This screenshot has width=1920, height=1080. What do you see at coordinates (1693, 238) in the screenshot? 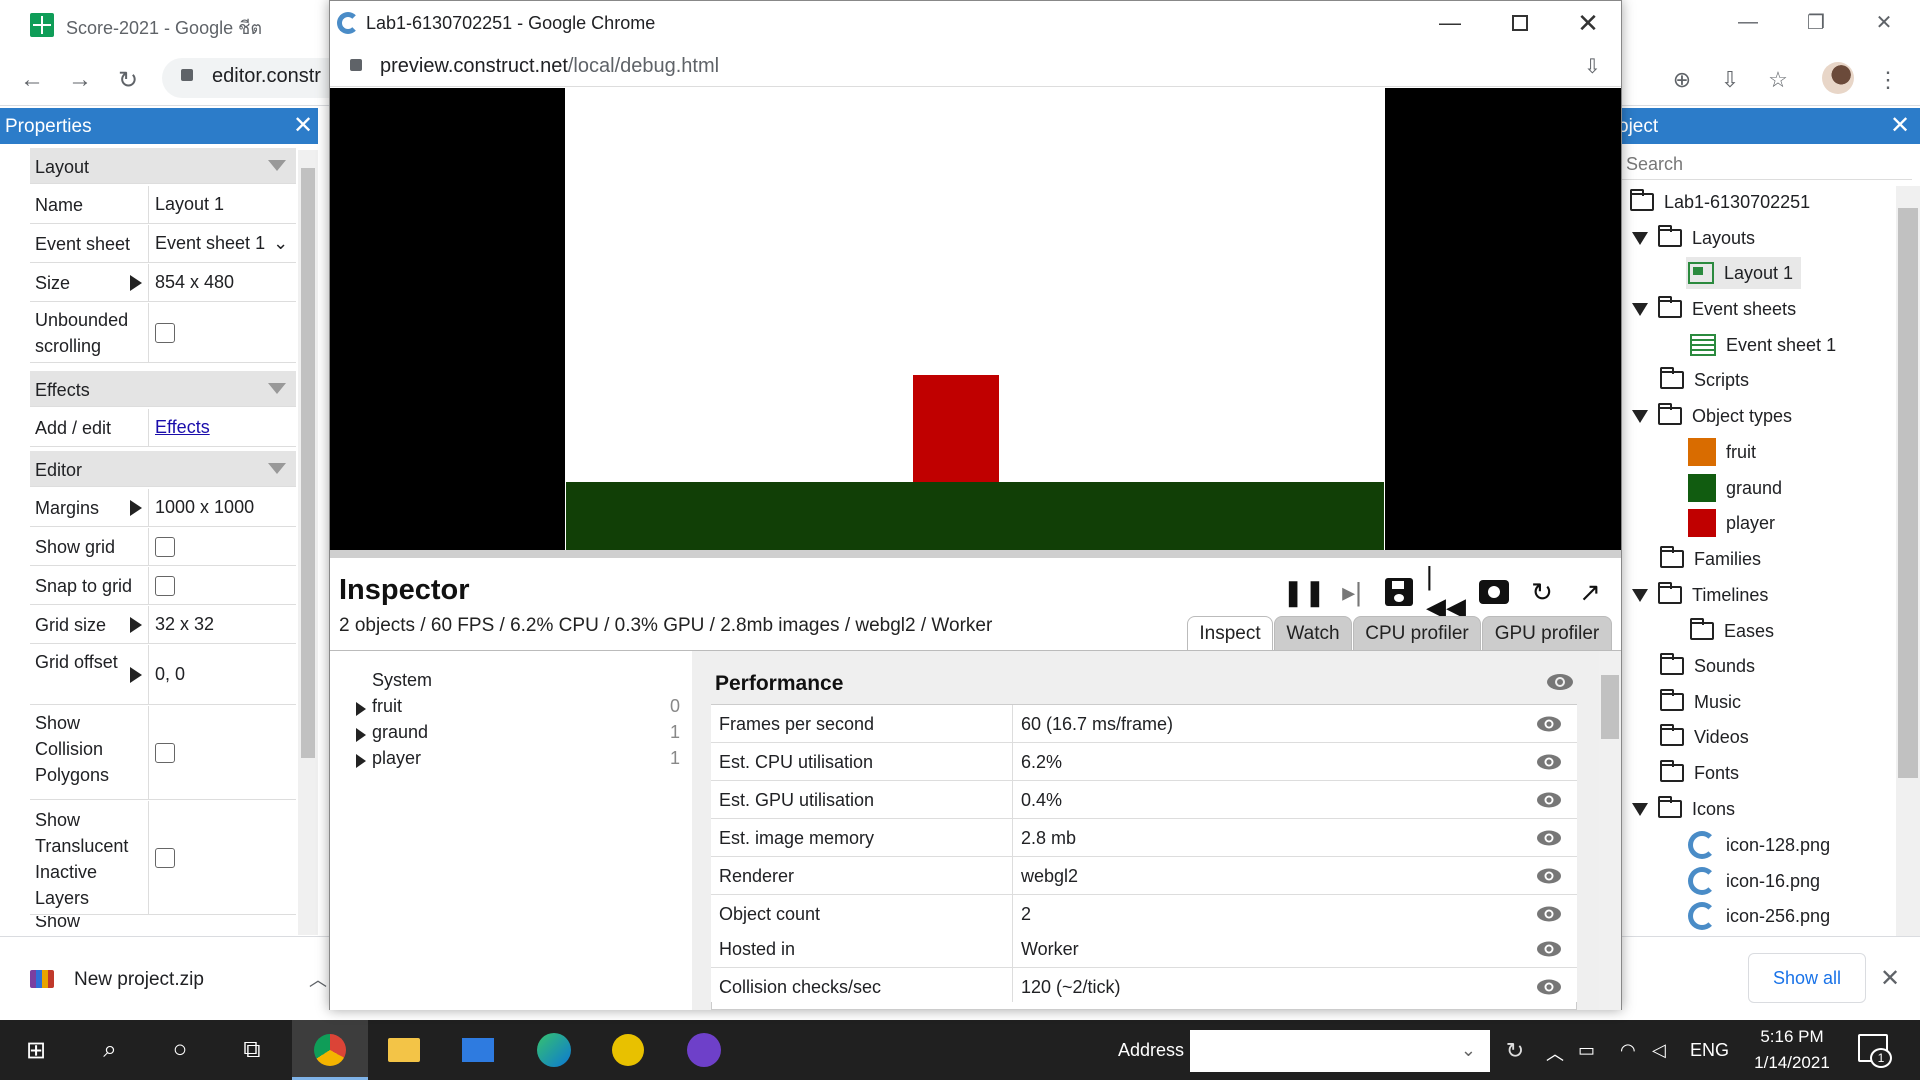
I see `tree-layouts: Layouts` at bounding box center [1693, 238].